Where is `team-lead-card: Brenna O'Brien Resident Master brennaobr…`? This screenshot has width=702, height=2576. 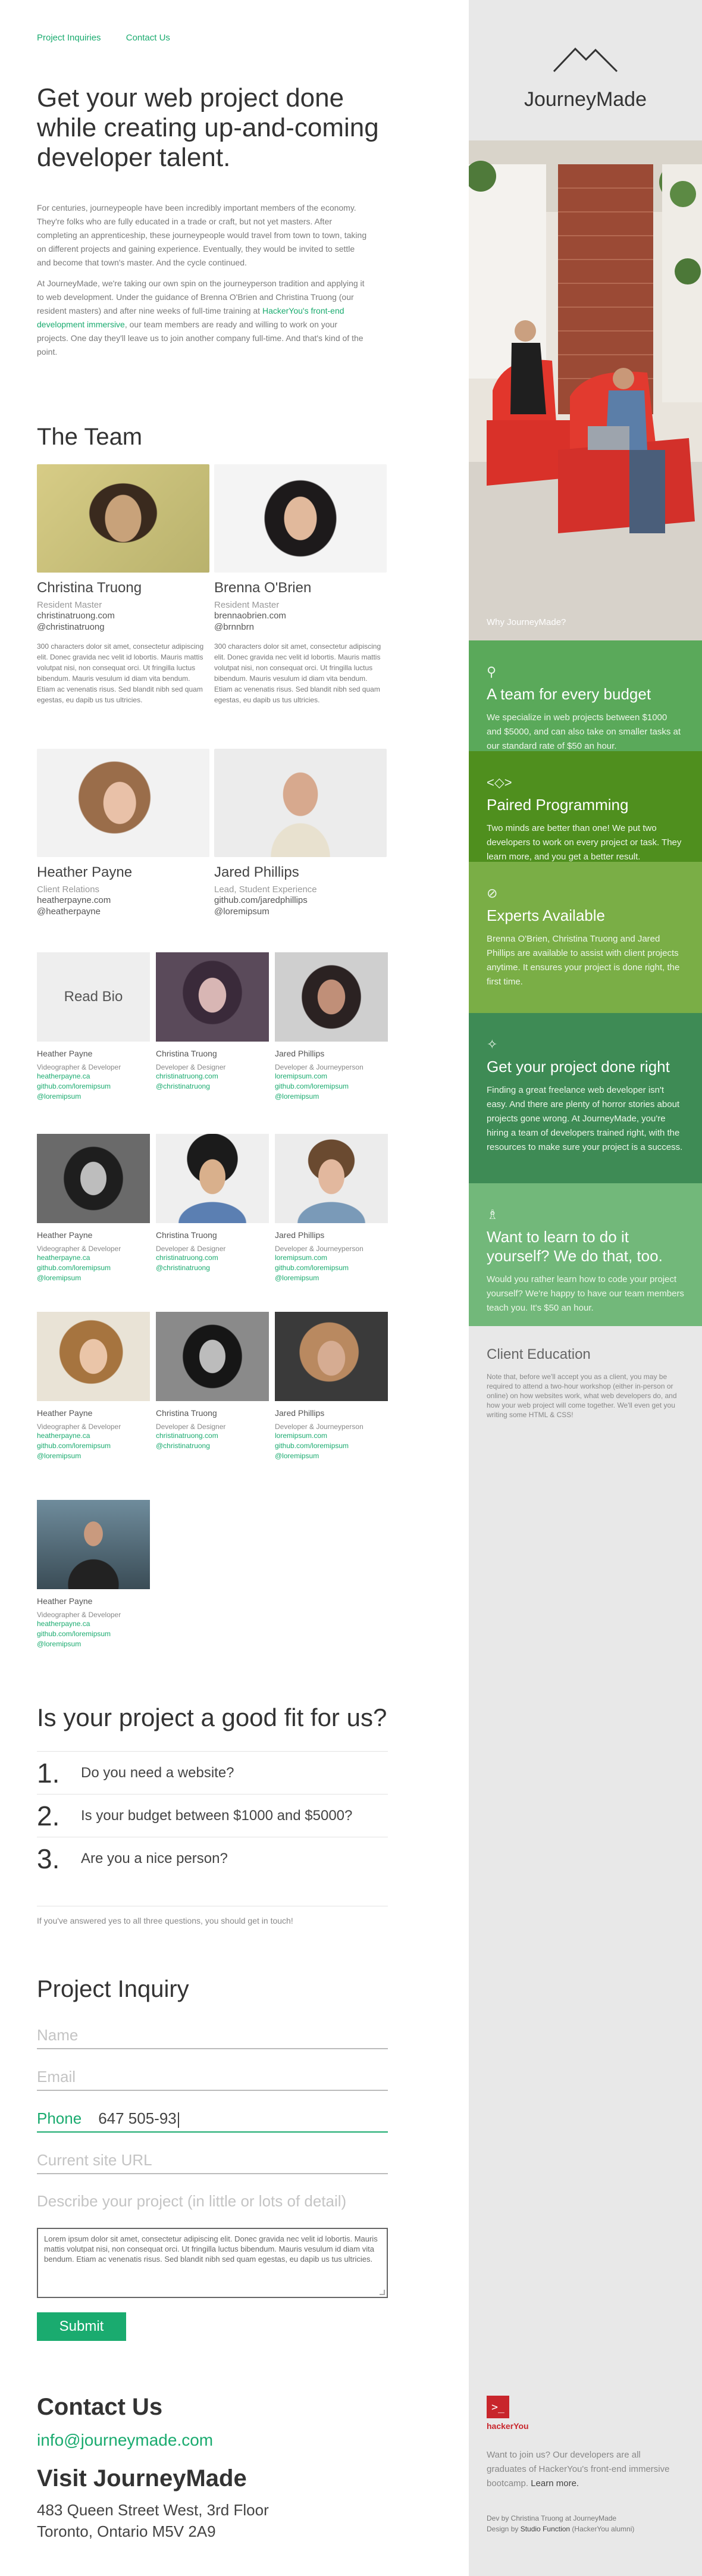 team-lead-card: Brenna O'Brien Resident Master brennaobr… is located at coordinates (300, 584).